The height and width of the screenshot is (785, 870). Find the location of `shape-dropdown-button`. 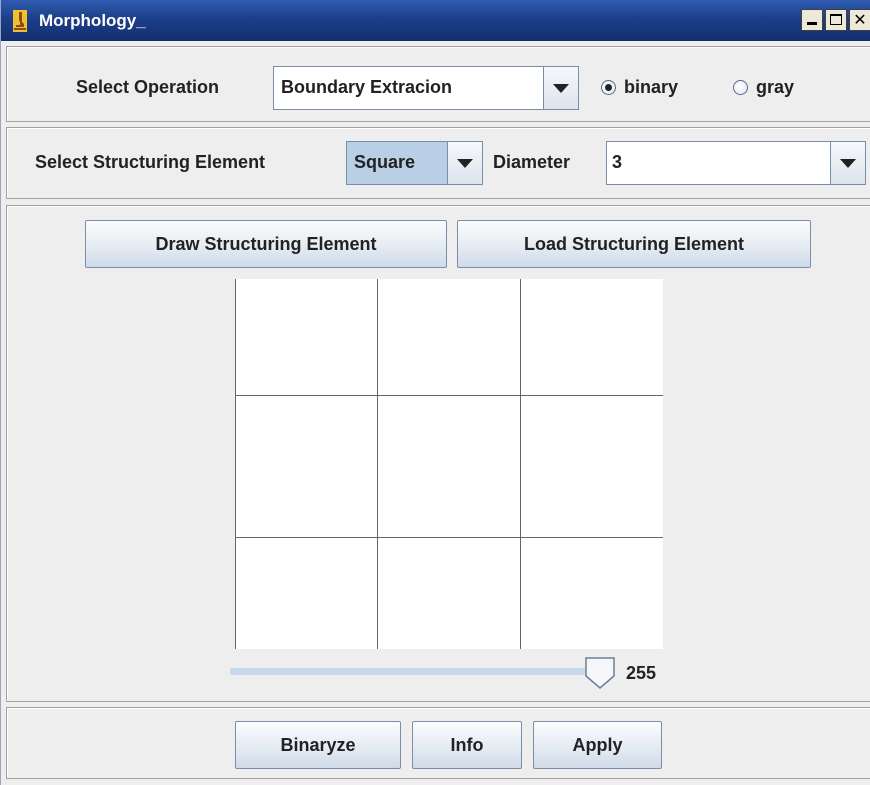

shape-dropdown-button is located at coordinates (464, 163).